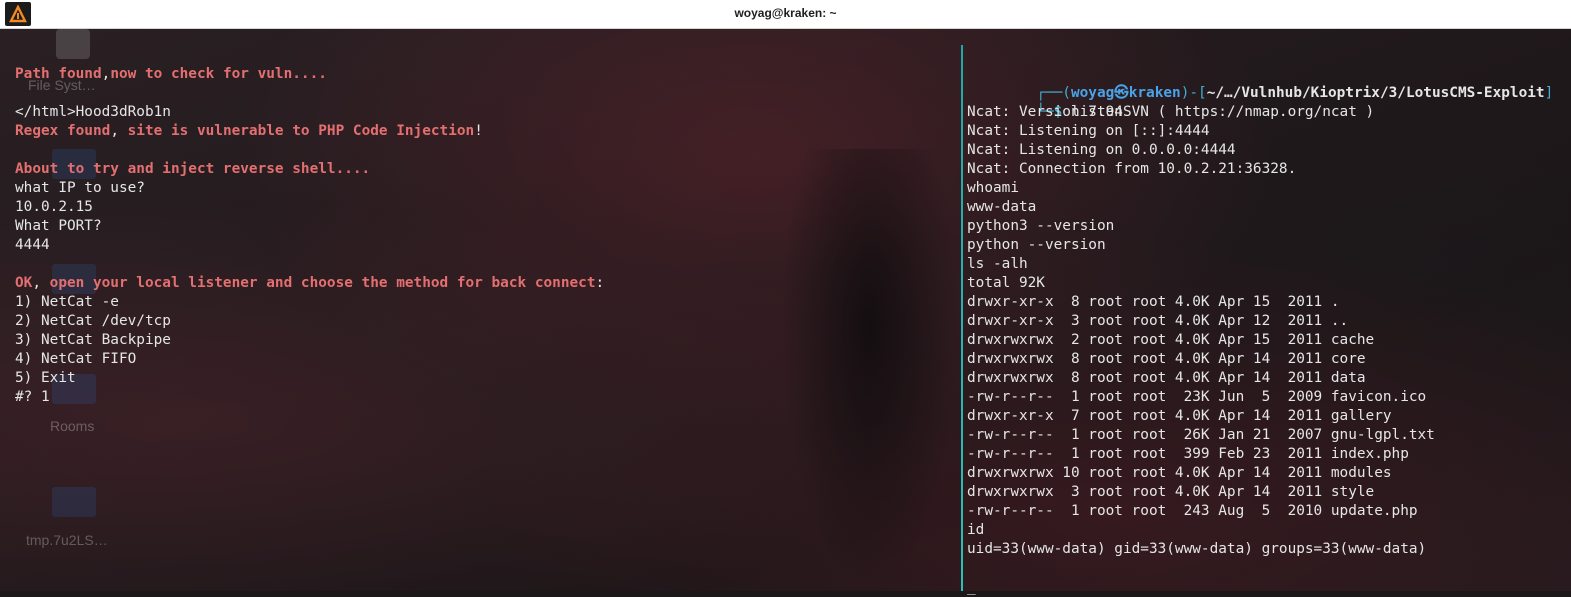 Image resolution: width=1571 pixels, height=597 pixels. What do you see at coordinates (309, 340) in the screenshot?
I see `terminal-line: 3) NetCat Backpipe` at bounding box center [309, 340].